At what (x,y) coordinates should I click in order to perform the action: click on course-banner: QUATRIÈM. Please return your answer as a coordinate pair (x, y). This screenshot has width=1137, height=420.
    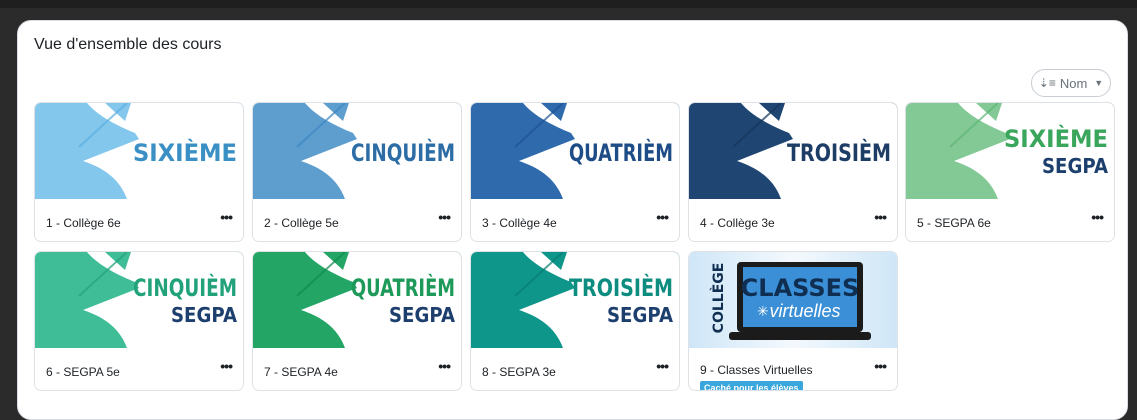
    Looking at the image, I should click on (575, 151).